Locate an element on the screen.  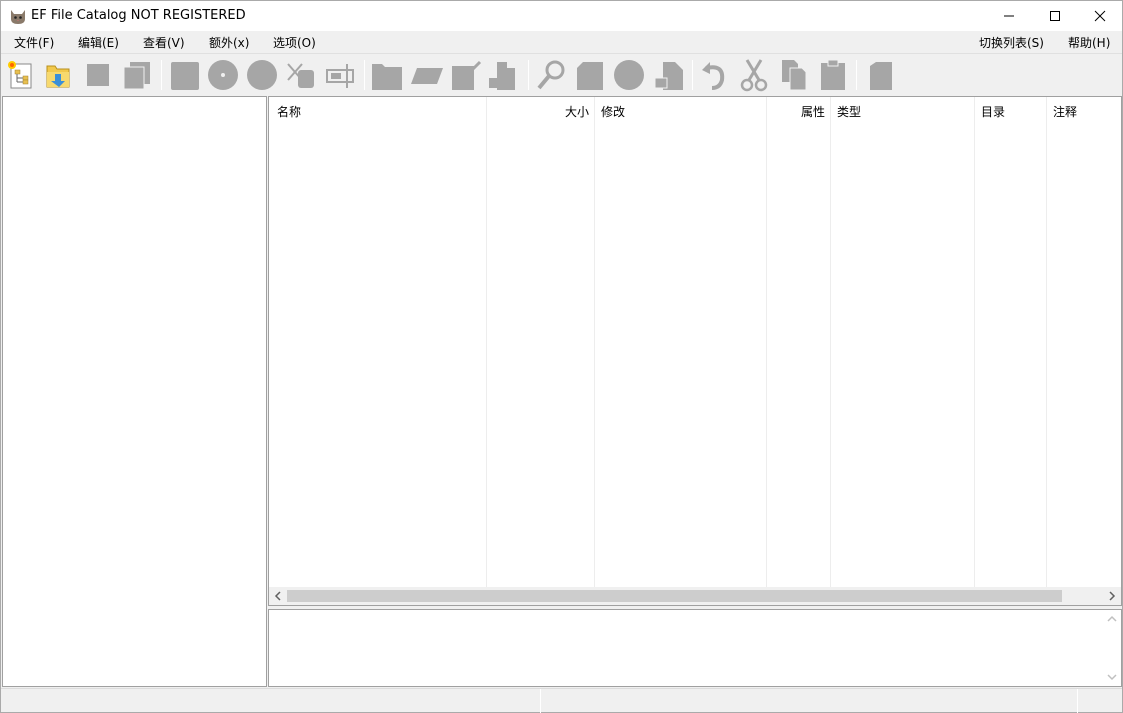
column-header-directory: 目录 is located at coordinates (993, 111).